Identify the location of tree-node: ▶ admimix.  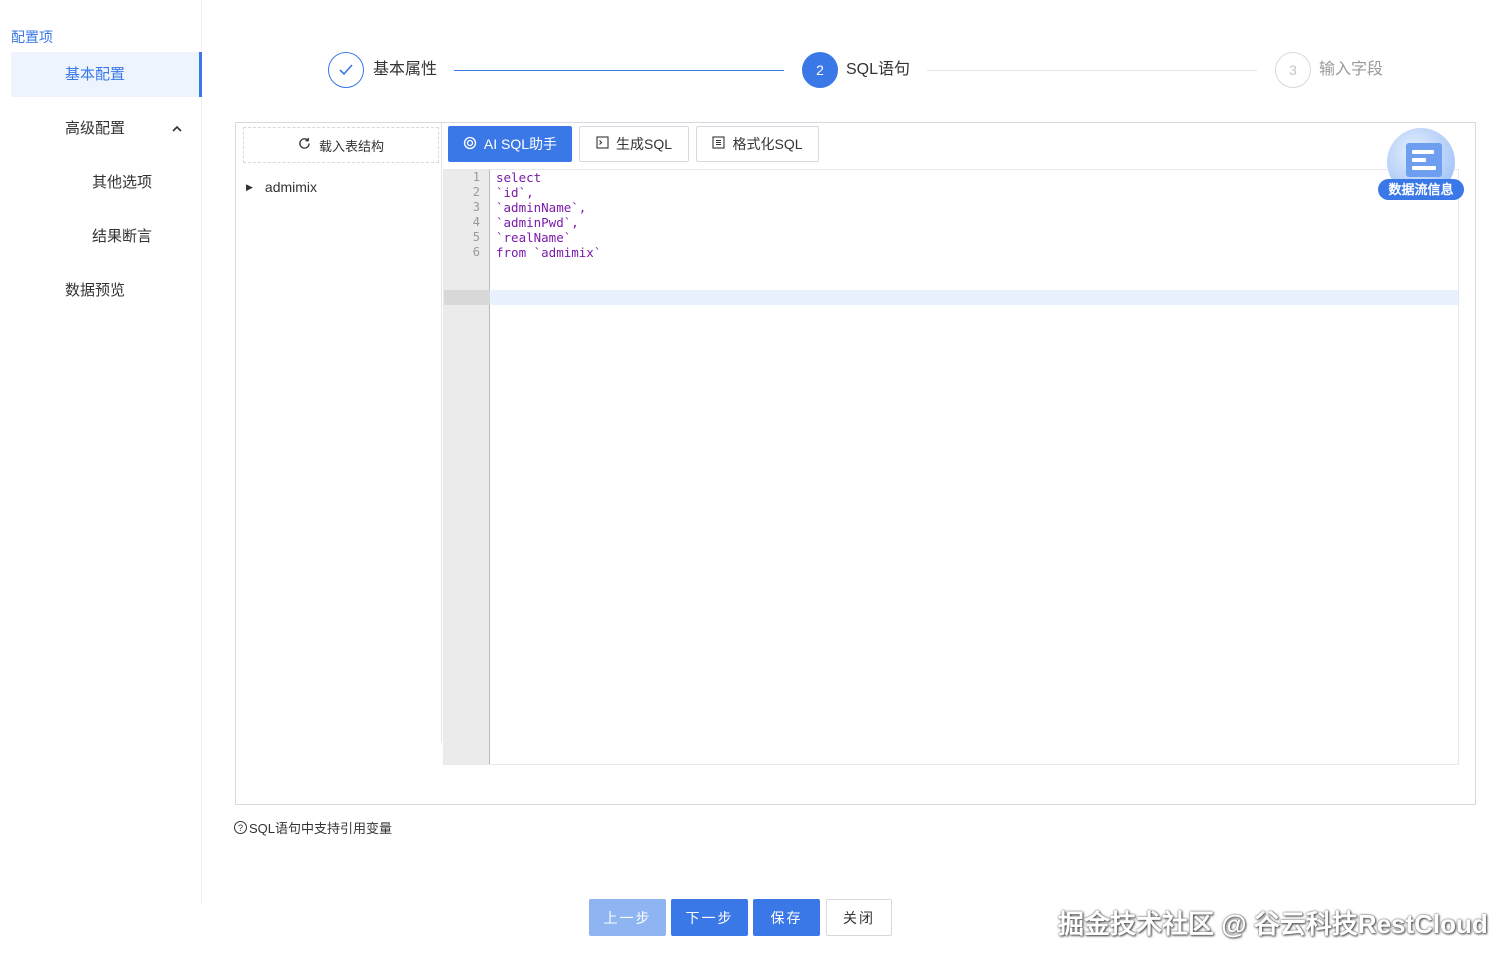
(281, 187).